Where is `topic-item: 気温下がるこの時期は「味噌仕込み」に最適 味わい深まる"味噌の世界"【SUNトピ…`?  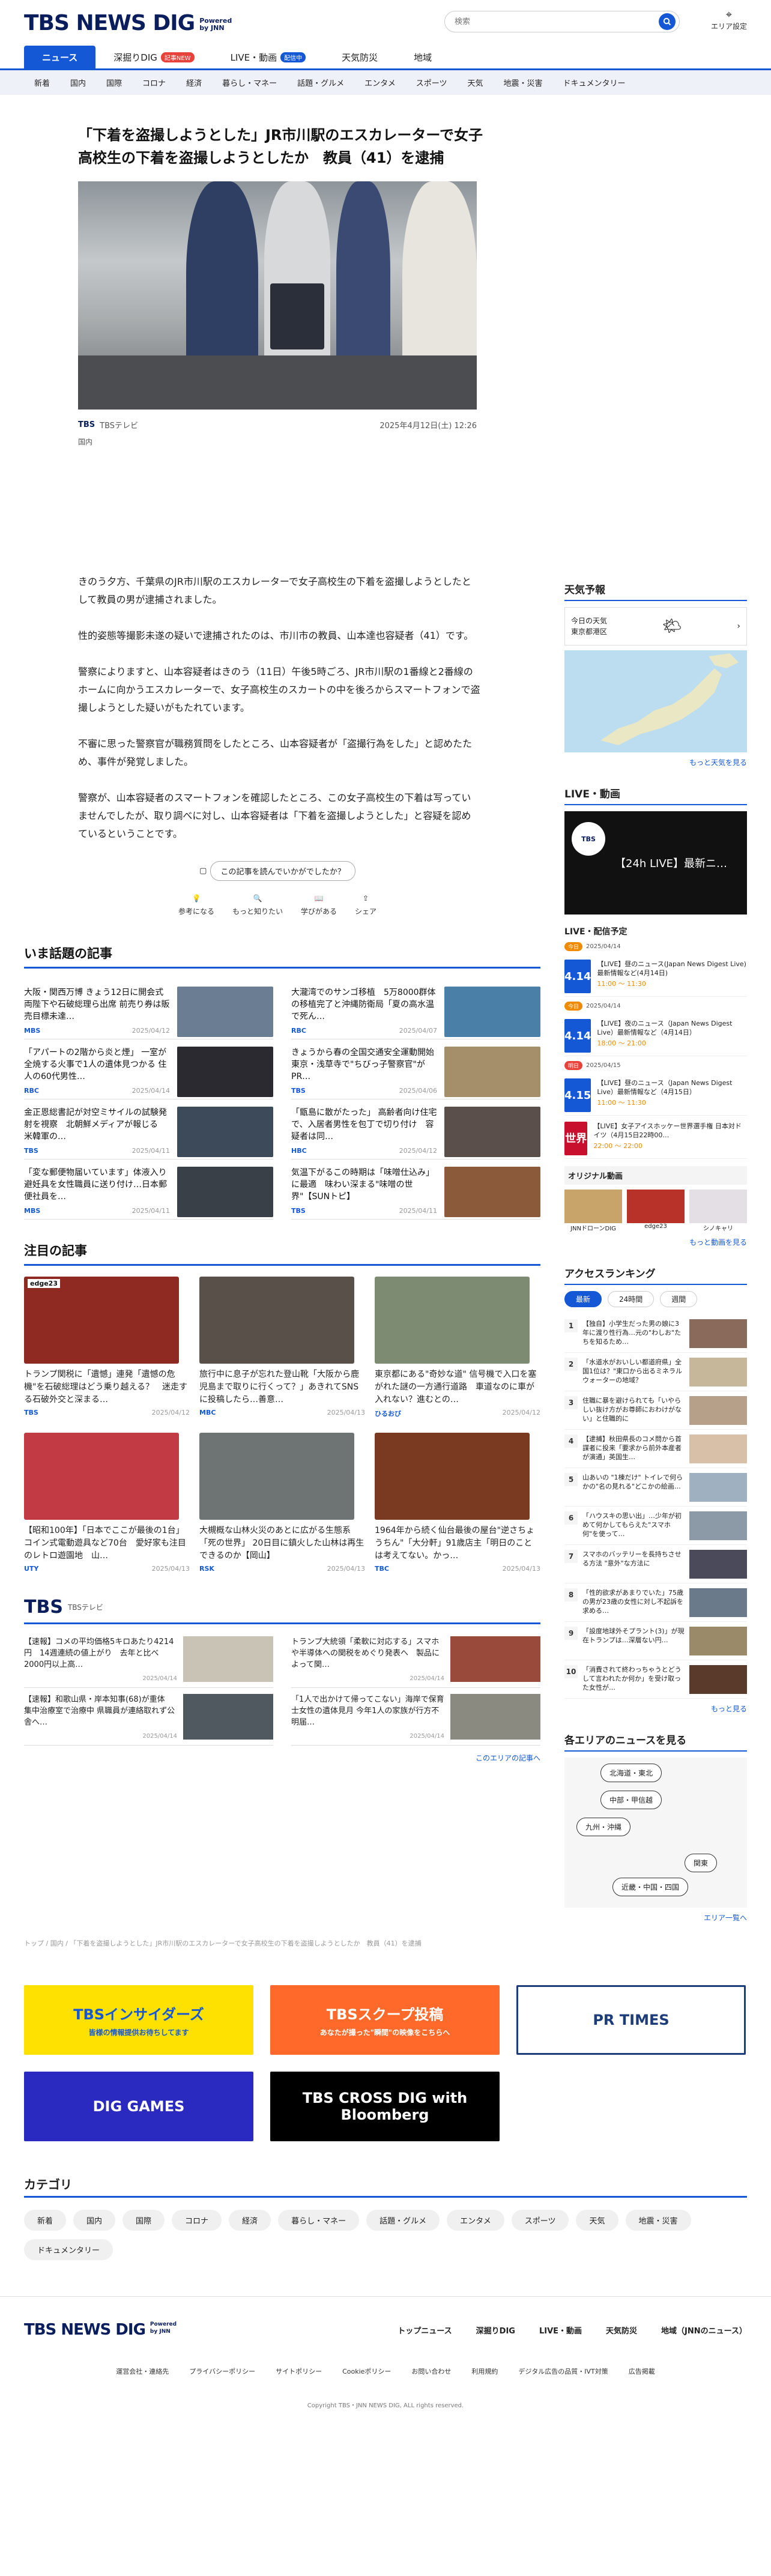
topic-item: 気温下がるこの時期は「味噌仕込み」に最適 味わい深まる"味噌の世界"【SUNトピ… is located at coordinates (416, 1190).